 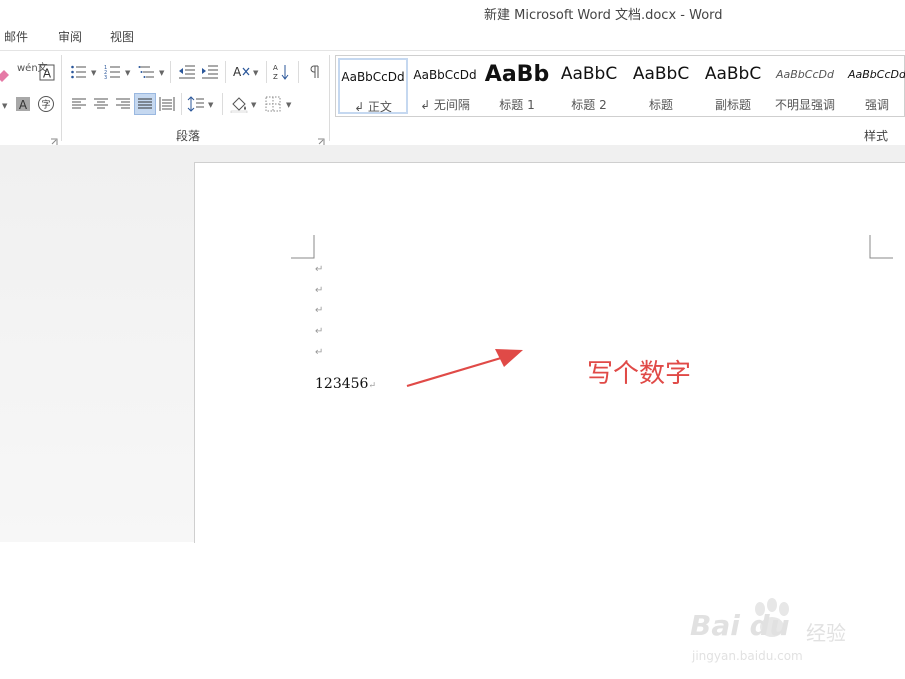 What do you see at coordinates (373, 86) in the screenshot?
I see `style-normal: AaBbCcDd ↲ 正文` at bounding box center [373, 86].